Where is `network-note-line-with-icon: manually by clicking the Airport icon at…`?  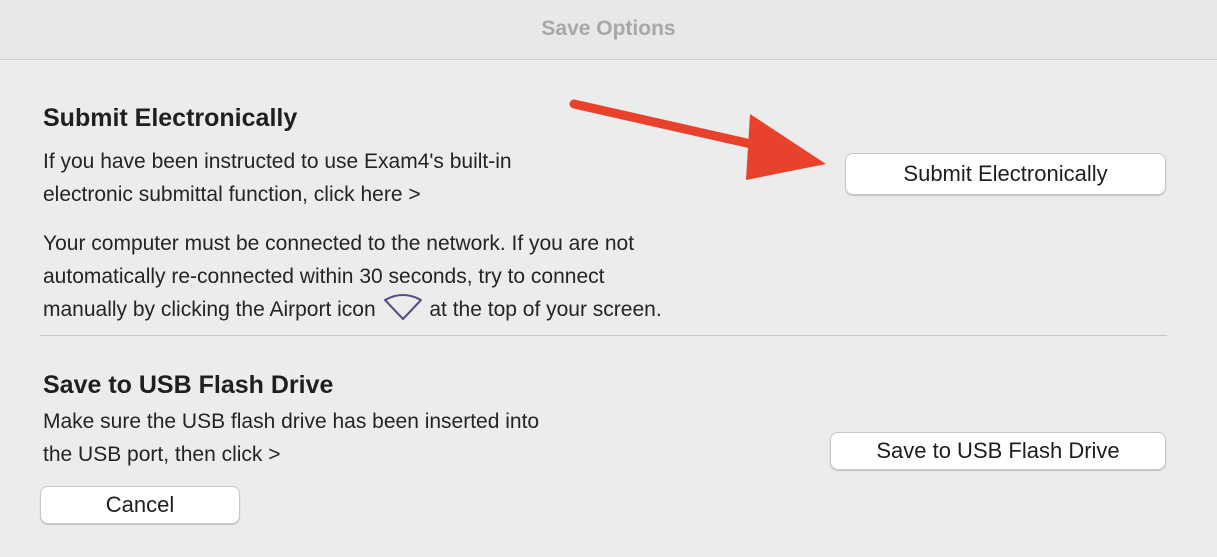 network-note-line-with-icon: manually by clicking the Airport icon at… is located at coordinates (352, 309).